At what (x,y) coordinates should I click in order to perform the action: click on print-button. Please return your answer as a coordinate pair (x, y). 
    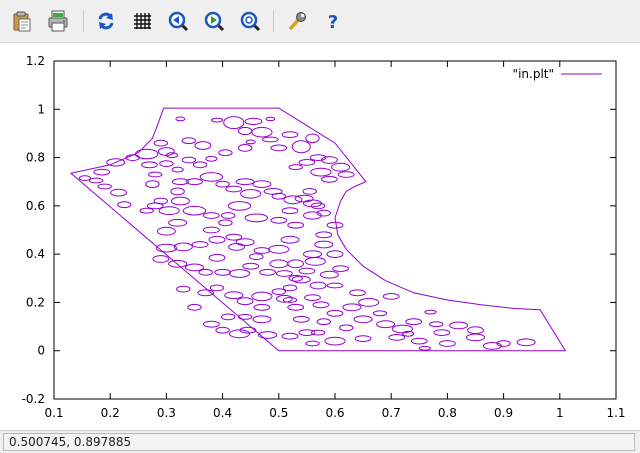
    Looking at the image, I should click on (58, 21).